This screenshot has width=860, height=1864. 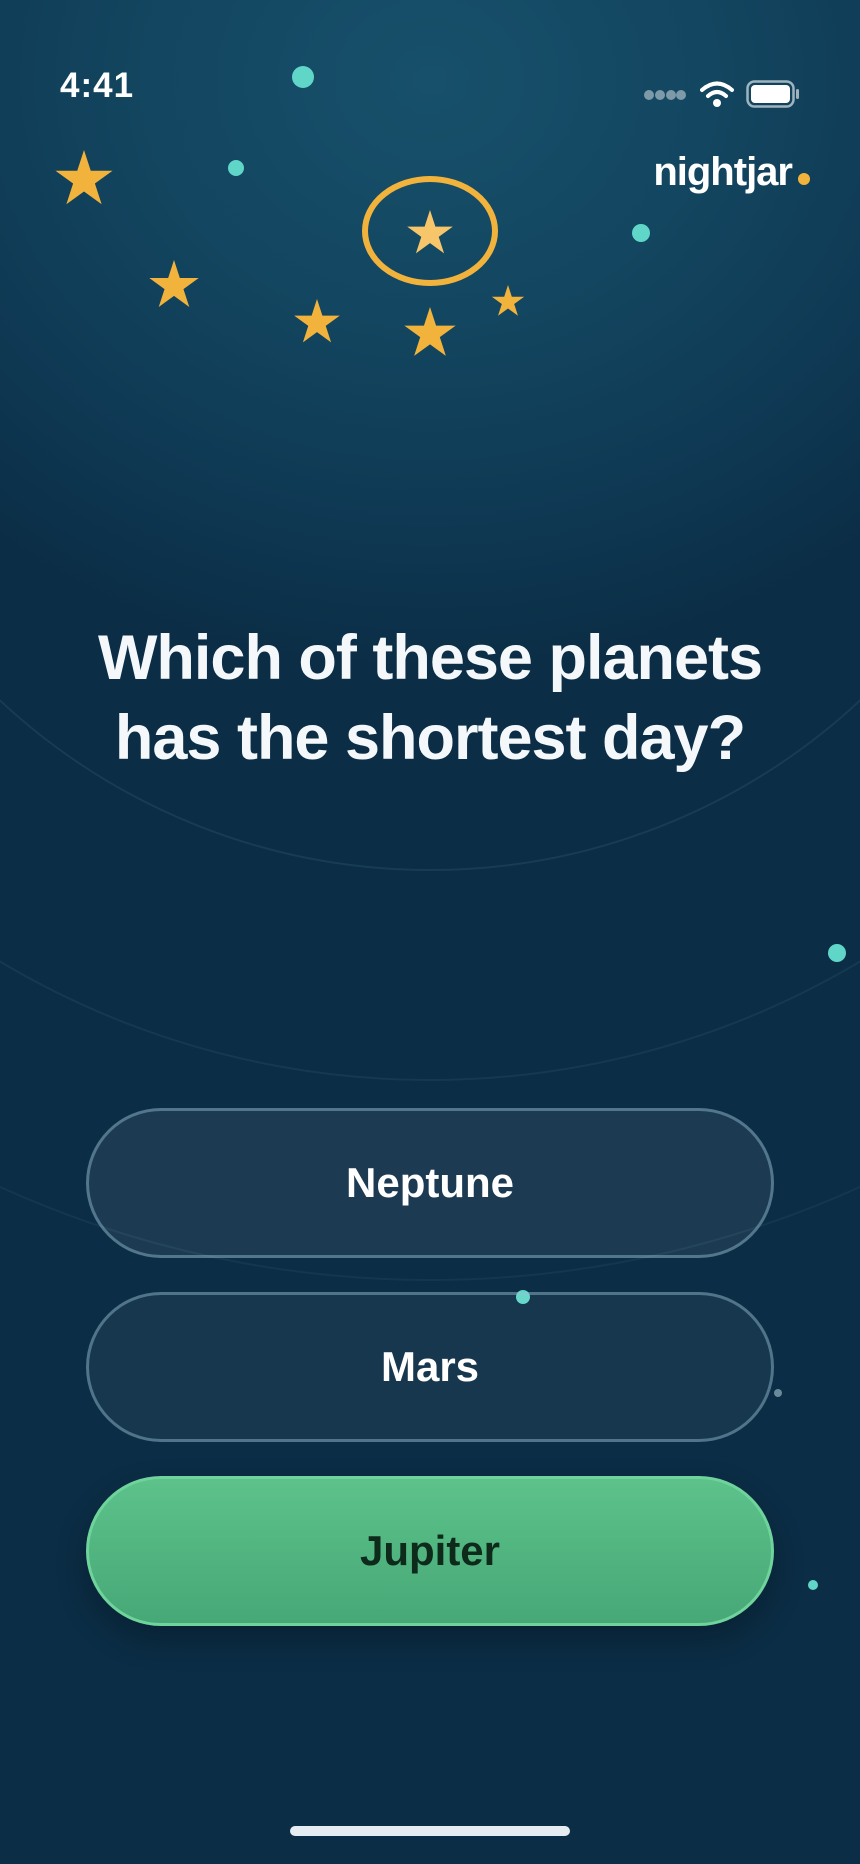 I want to click on answer-option-jupiter: Jupiter, so click(x=430, y=1551).